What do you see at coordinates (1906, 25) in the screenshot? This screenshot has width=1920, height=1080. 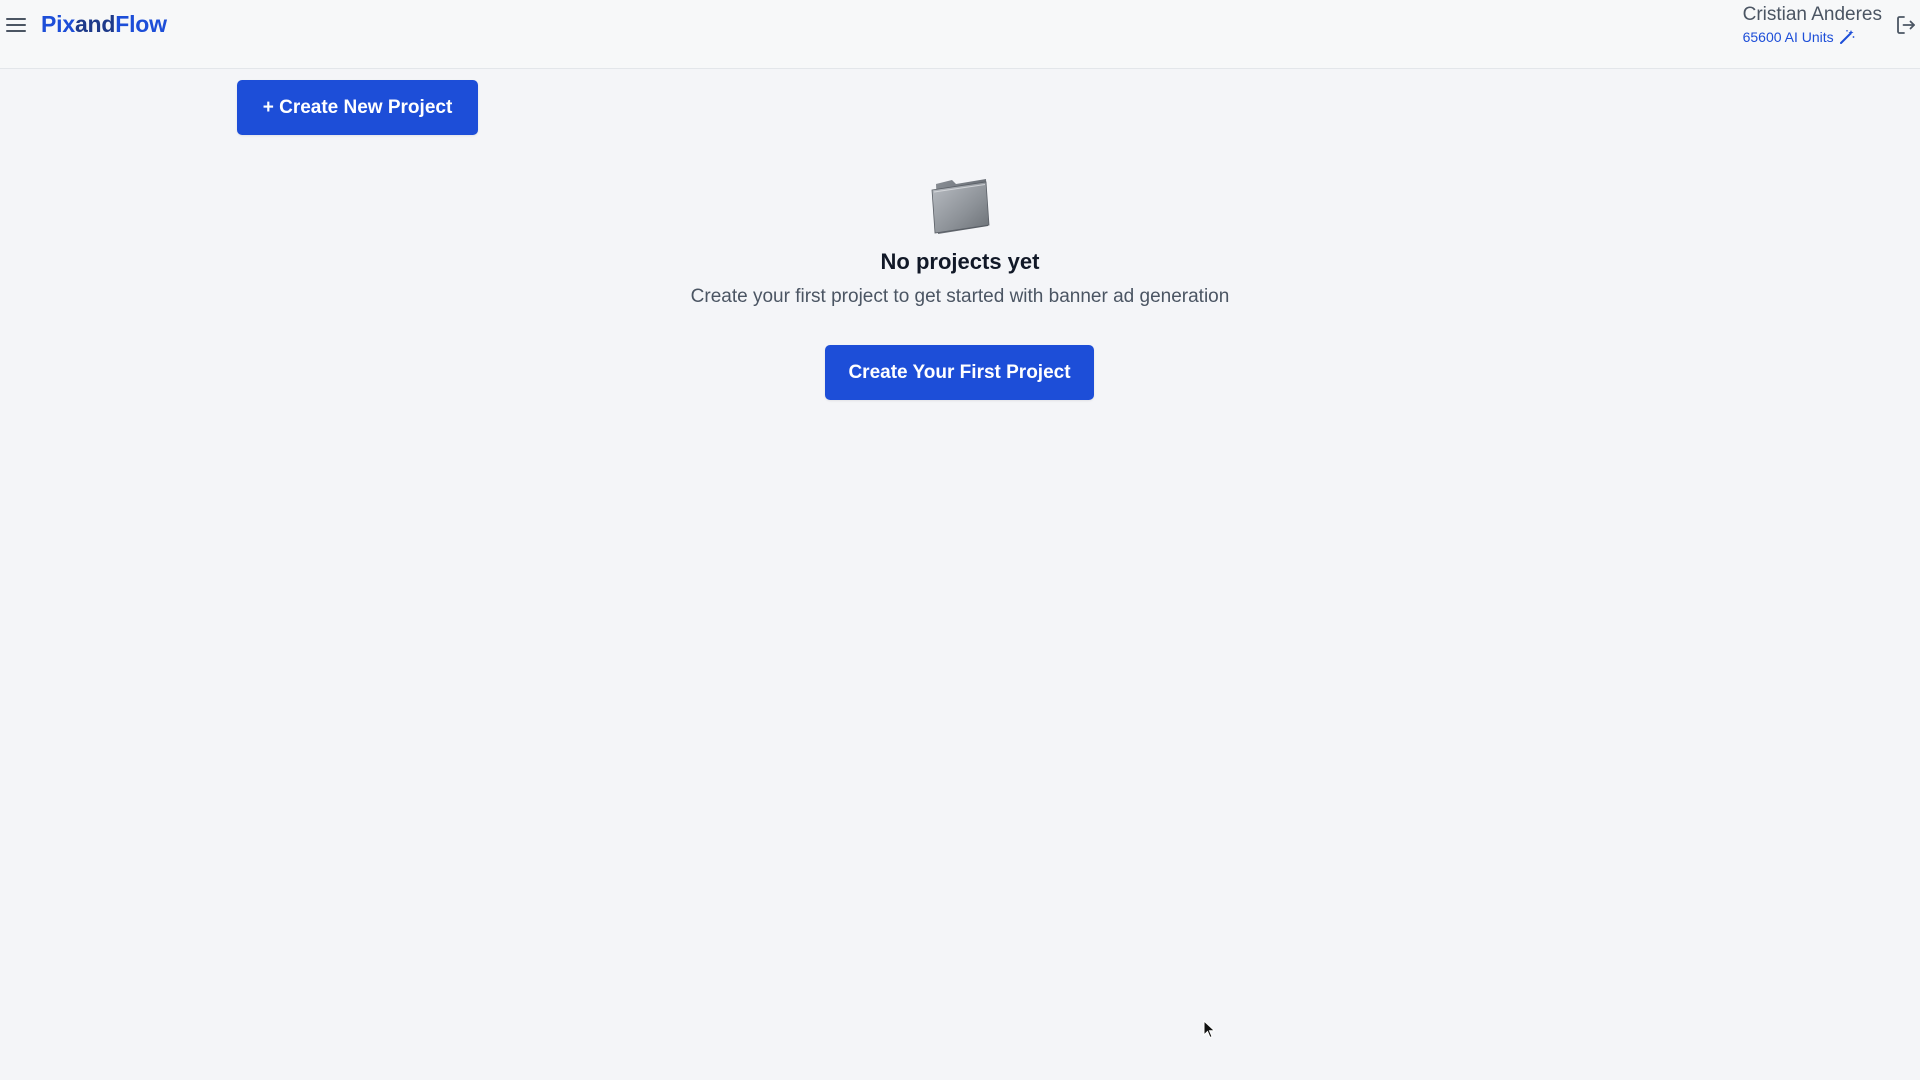 I see `logout-icon` at bounding box center [1906, 25].